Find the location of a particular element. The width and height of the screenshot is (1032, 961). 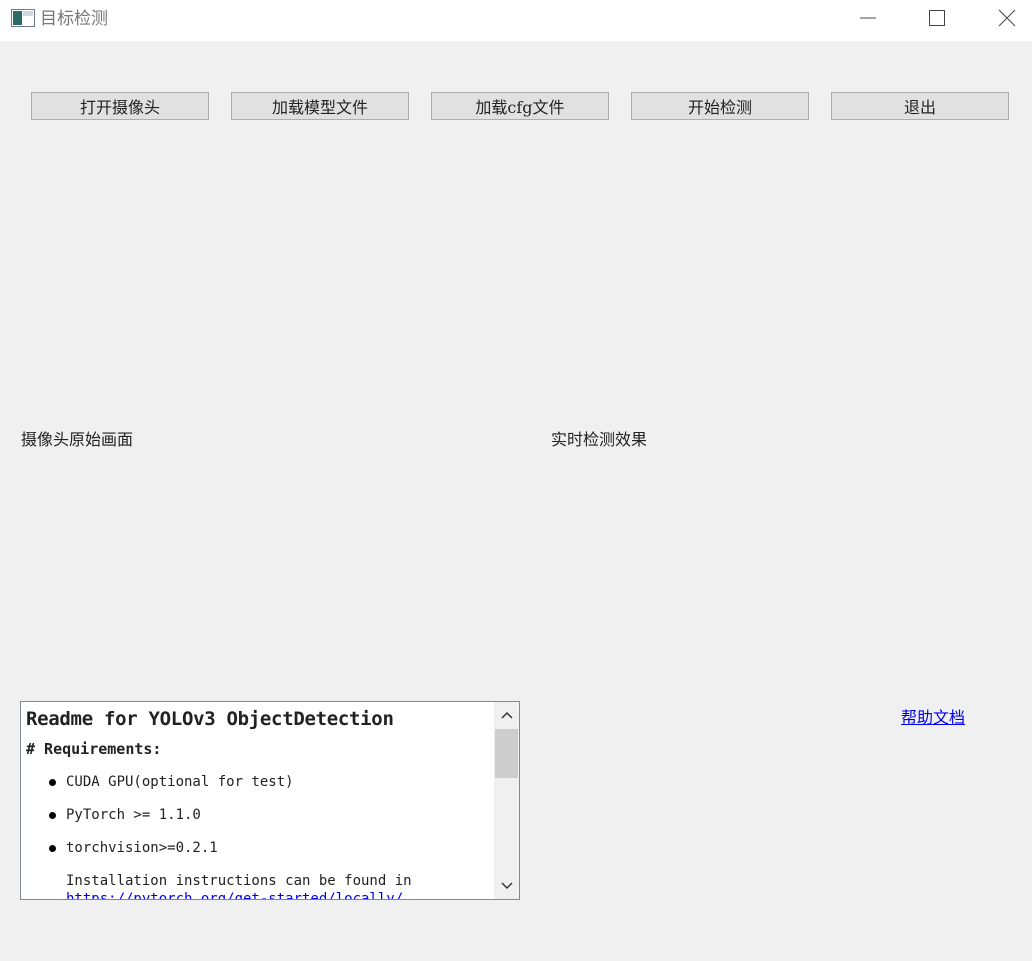

list-item: CUDA GPU(optional for test) is located at coordinates (260, 782).